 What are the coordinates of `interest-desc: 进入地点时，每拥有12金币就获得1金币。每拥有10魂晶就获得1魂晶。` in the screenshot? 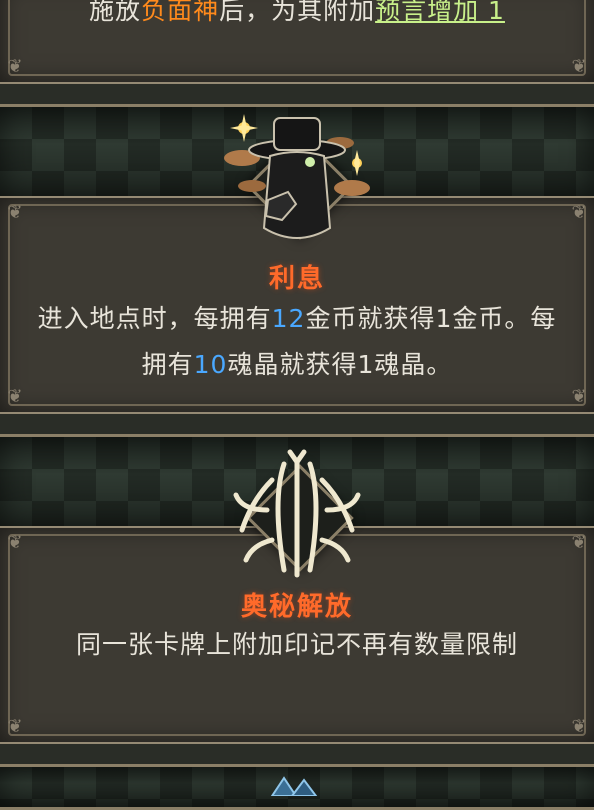 It's located at (297, 342).